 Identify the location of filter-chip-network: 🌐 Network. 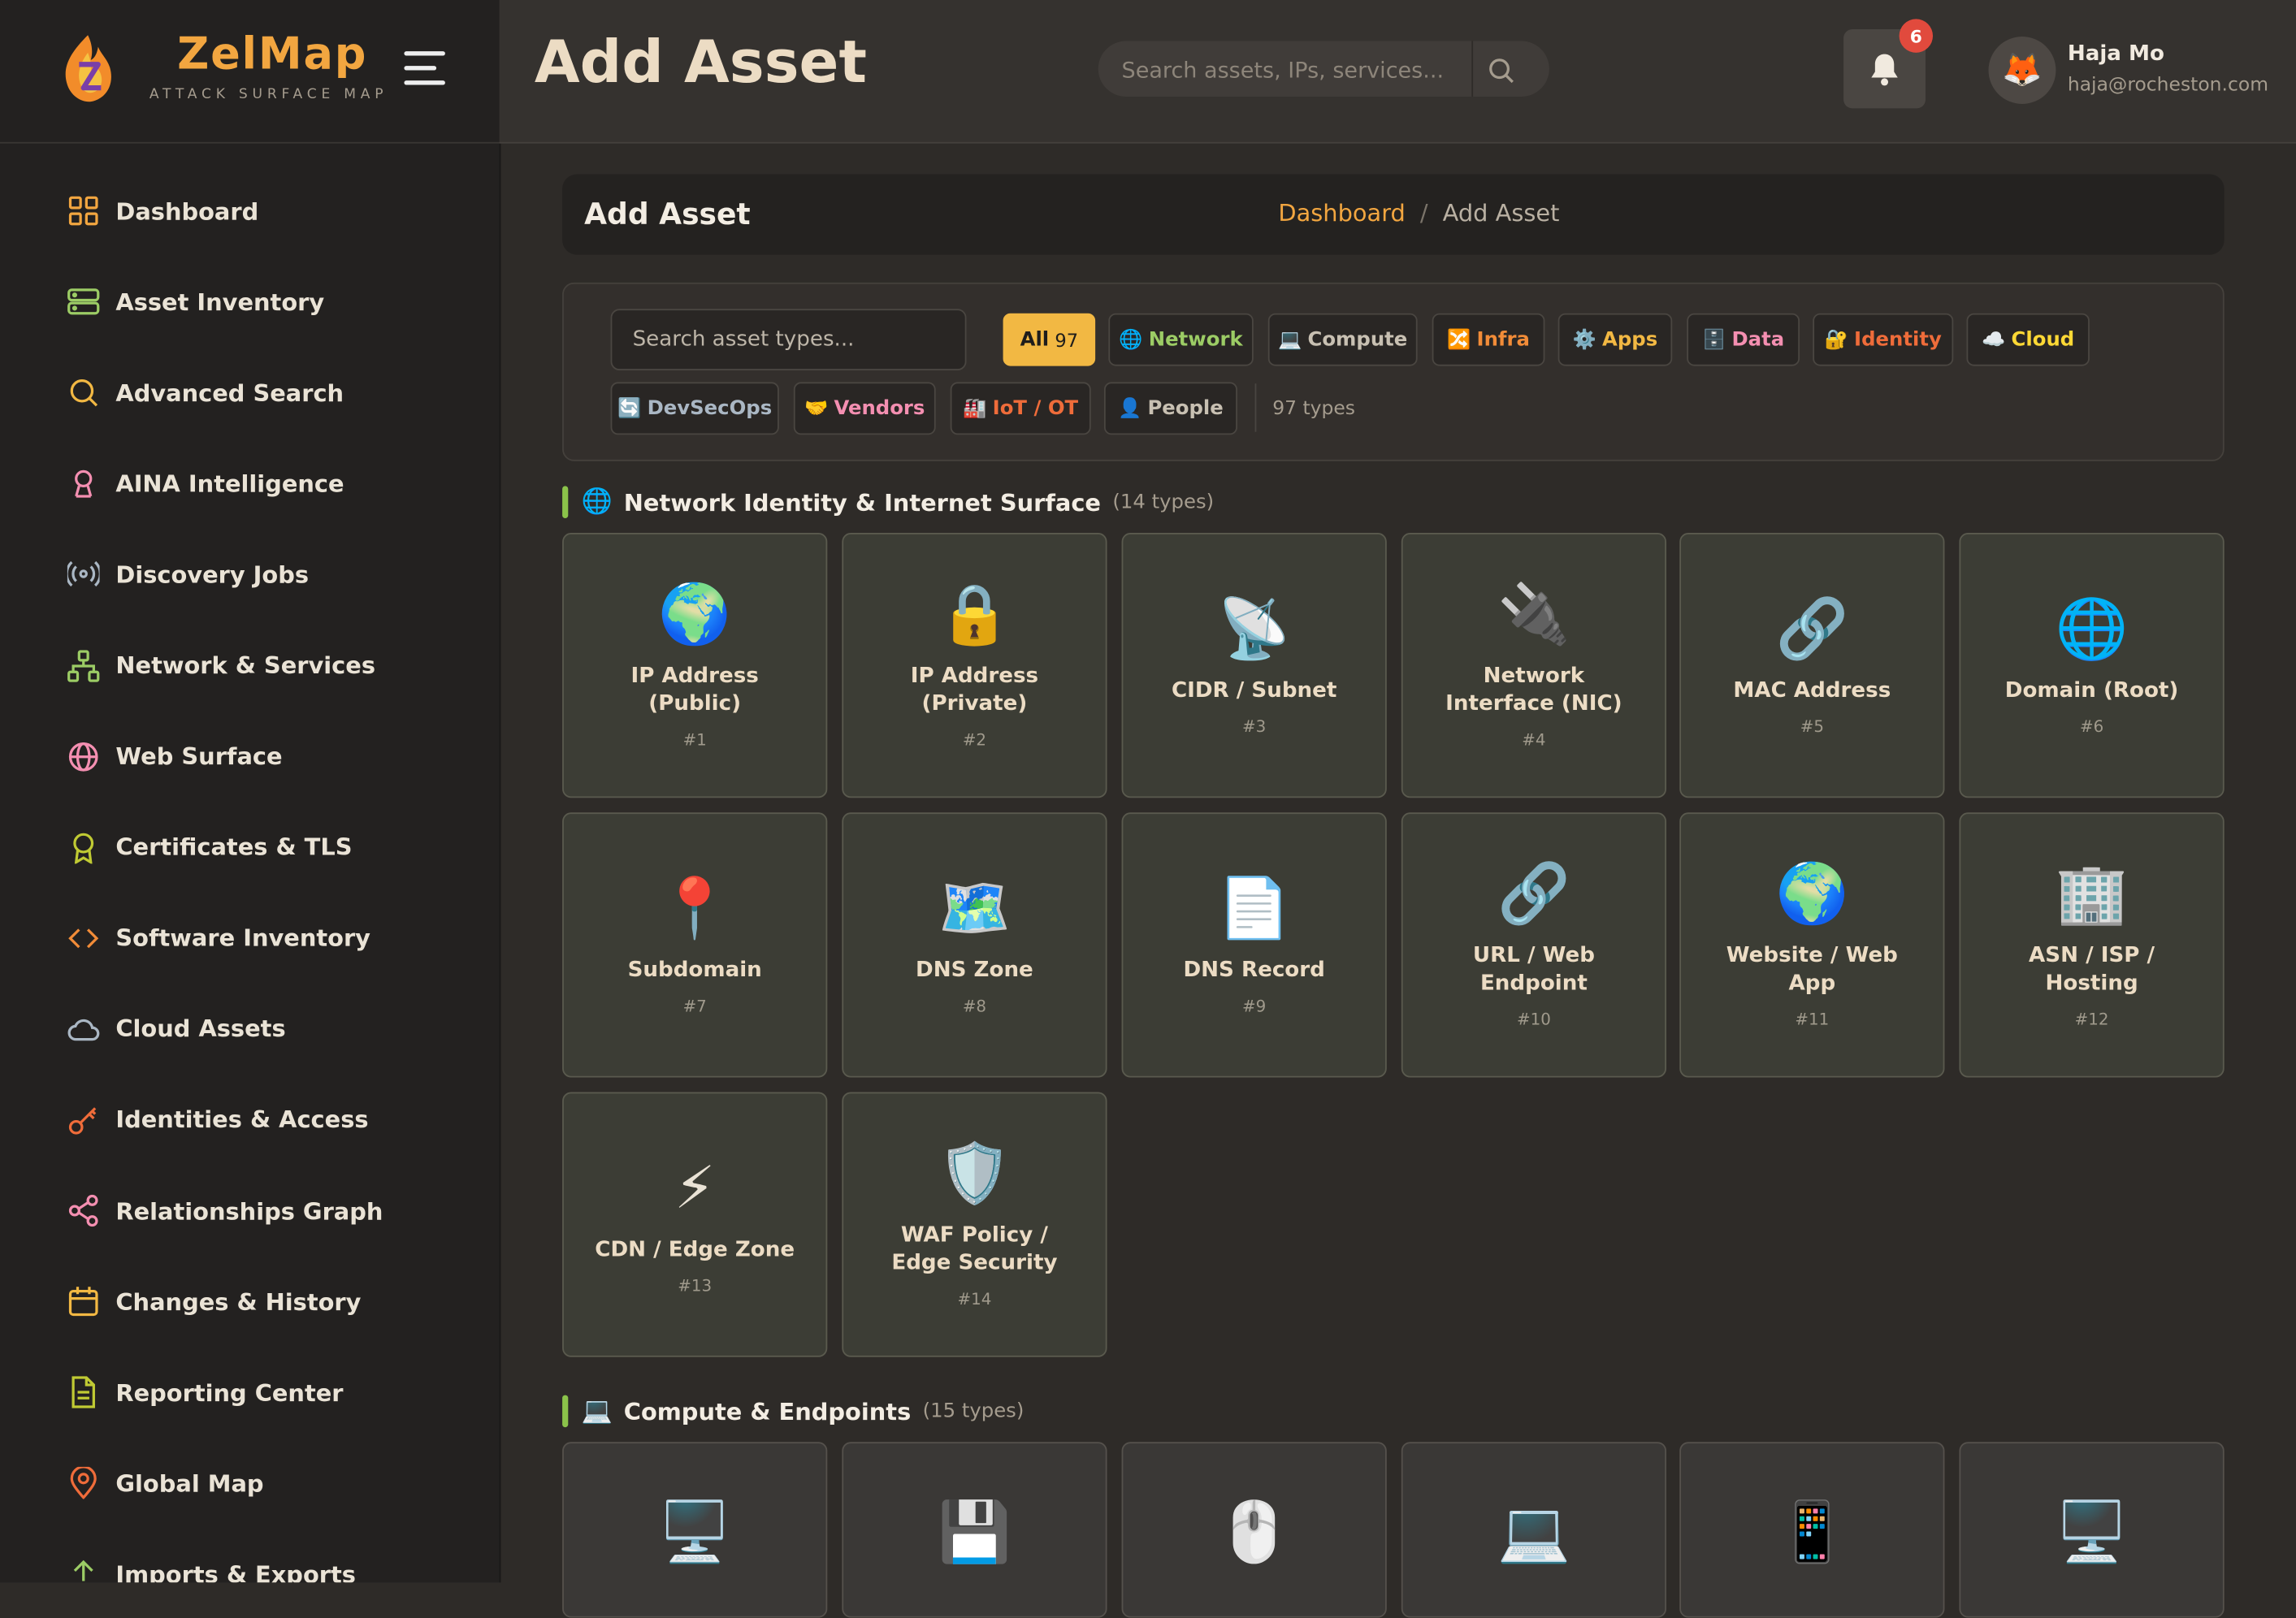
(1181, 340).